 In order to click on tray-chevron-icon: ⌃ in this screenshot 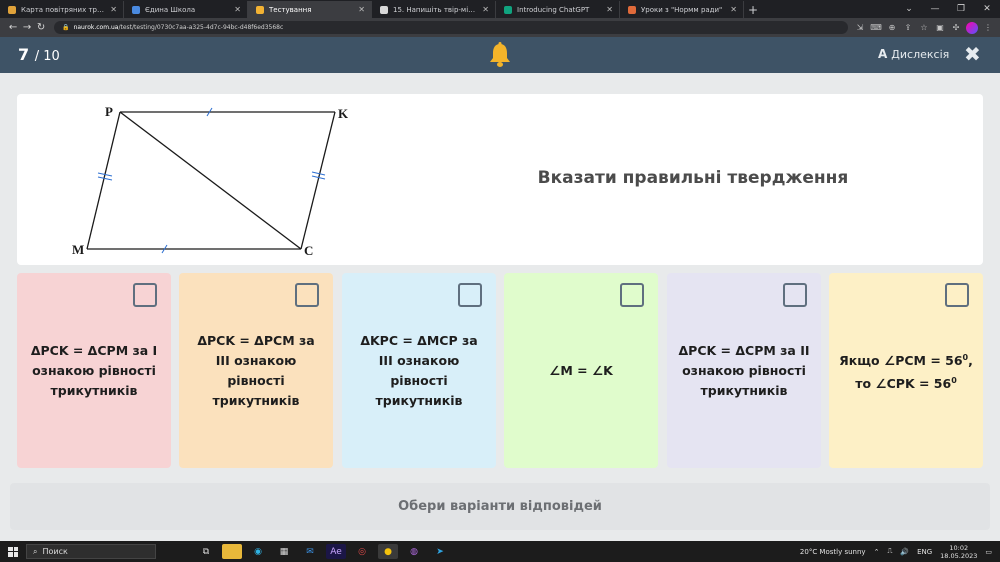, I will do `click(877, 552)`.